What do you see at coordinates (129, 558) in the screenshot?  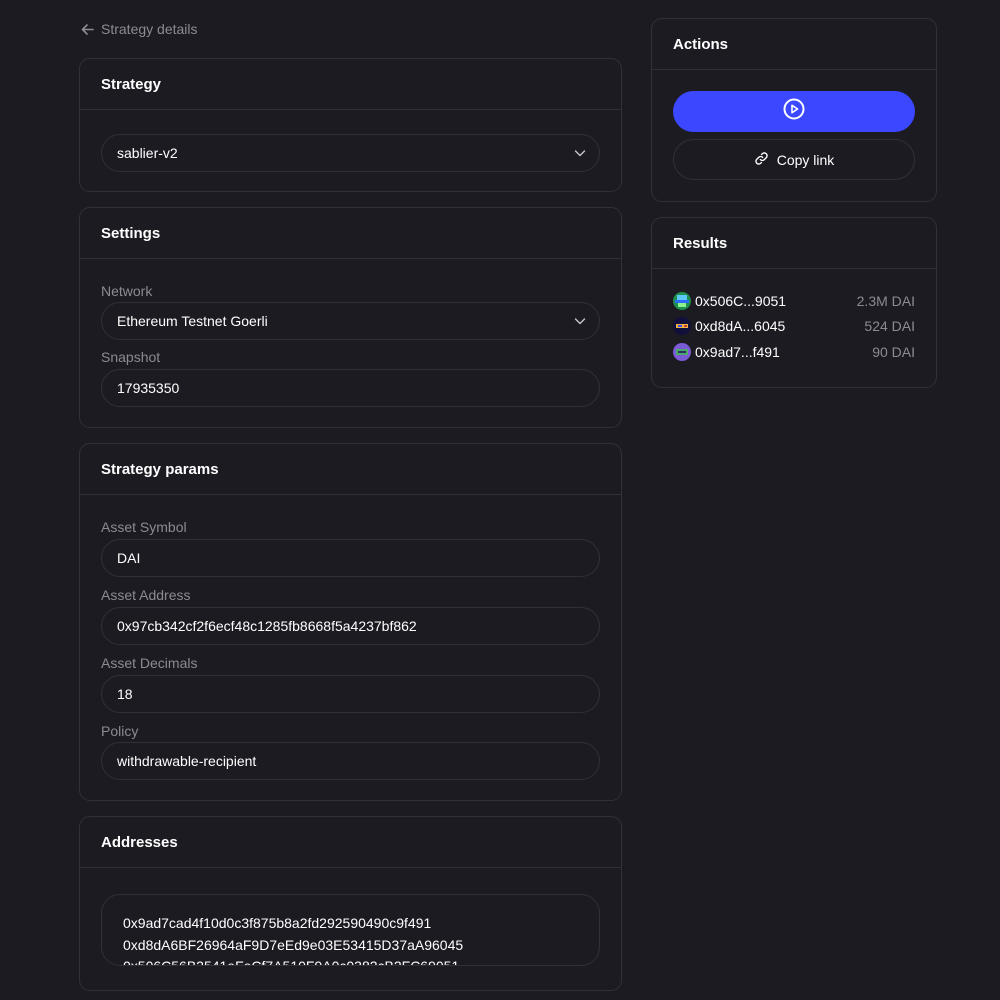 I see `asset-symbol-value: DAI` at bounding box center [129, 558].